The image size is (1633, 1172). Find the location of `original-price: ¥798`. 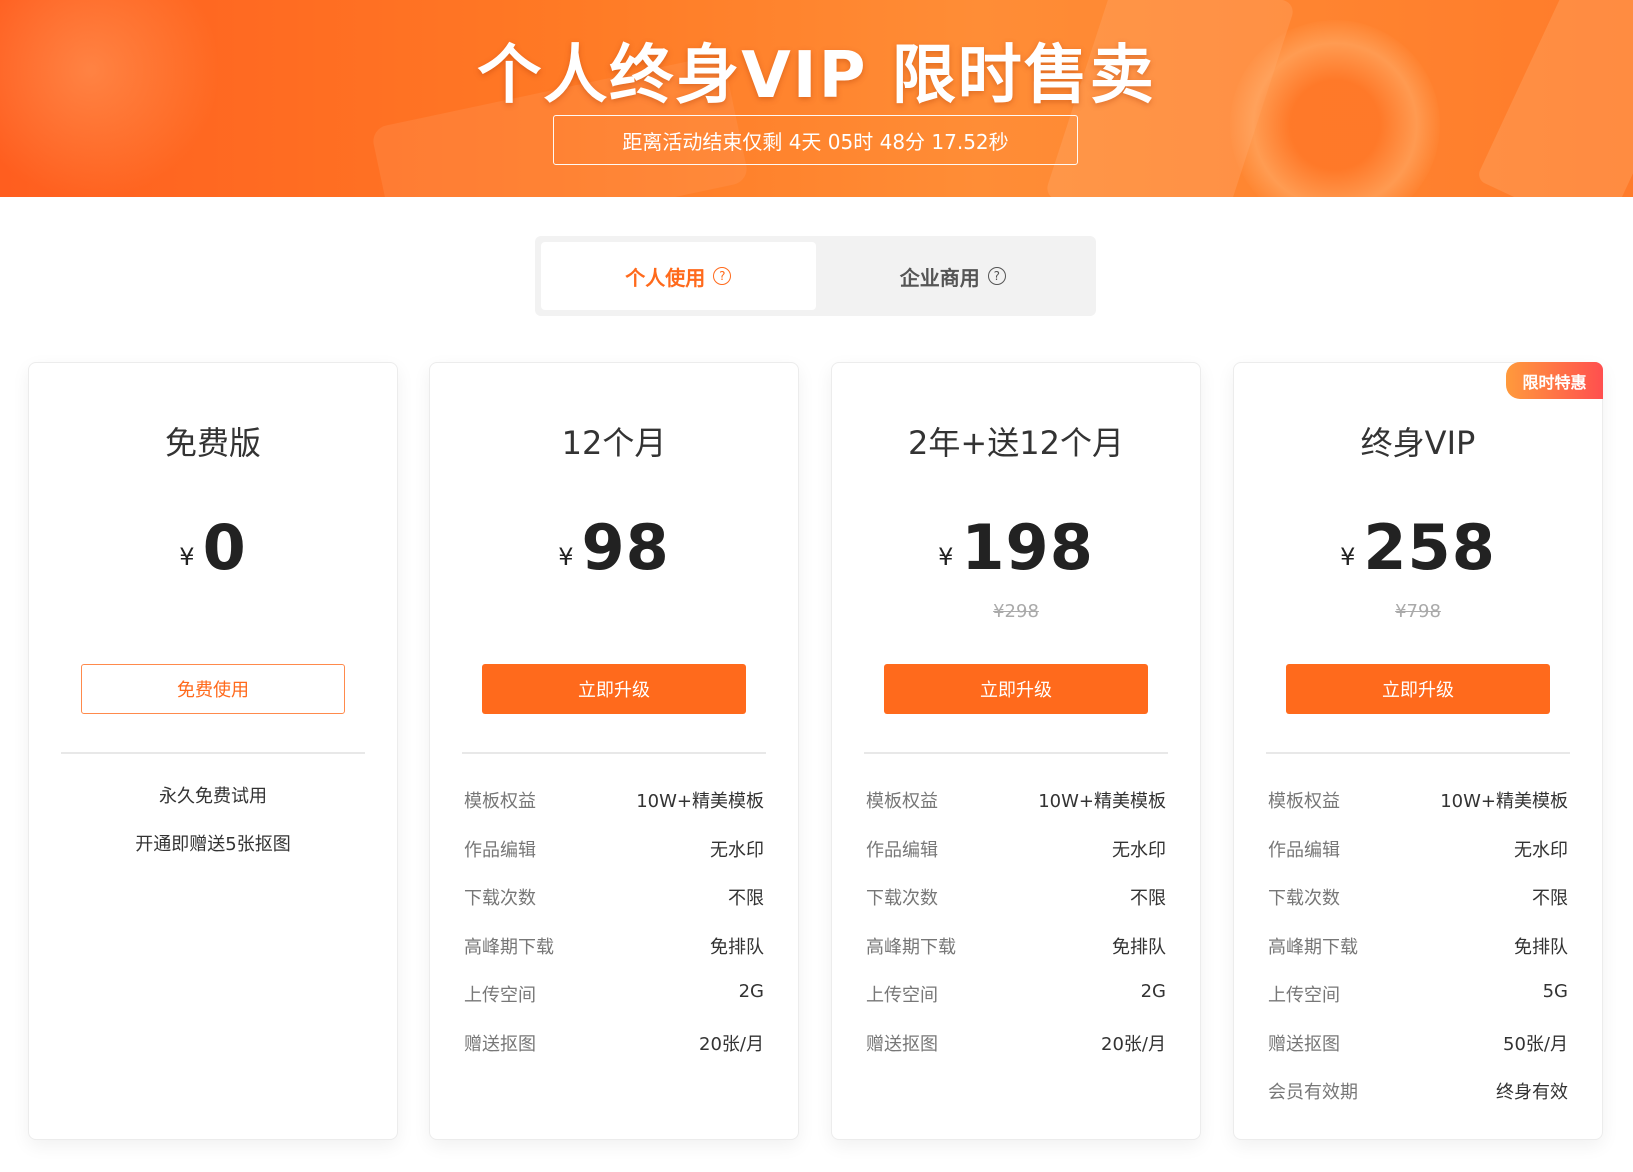

original-price: ¥798 is located at coordinates (1418, 611).